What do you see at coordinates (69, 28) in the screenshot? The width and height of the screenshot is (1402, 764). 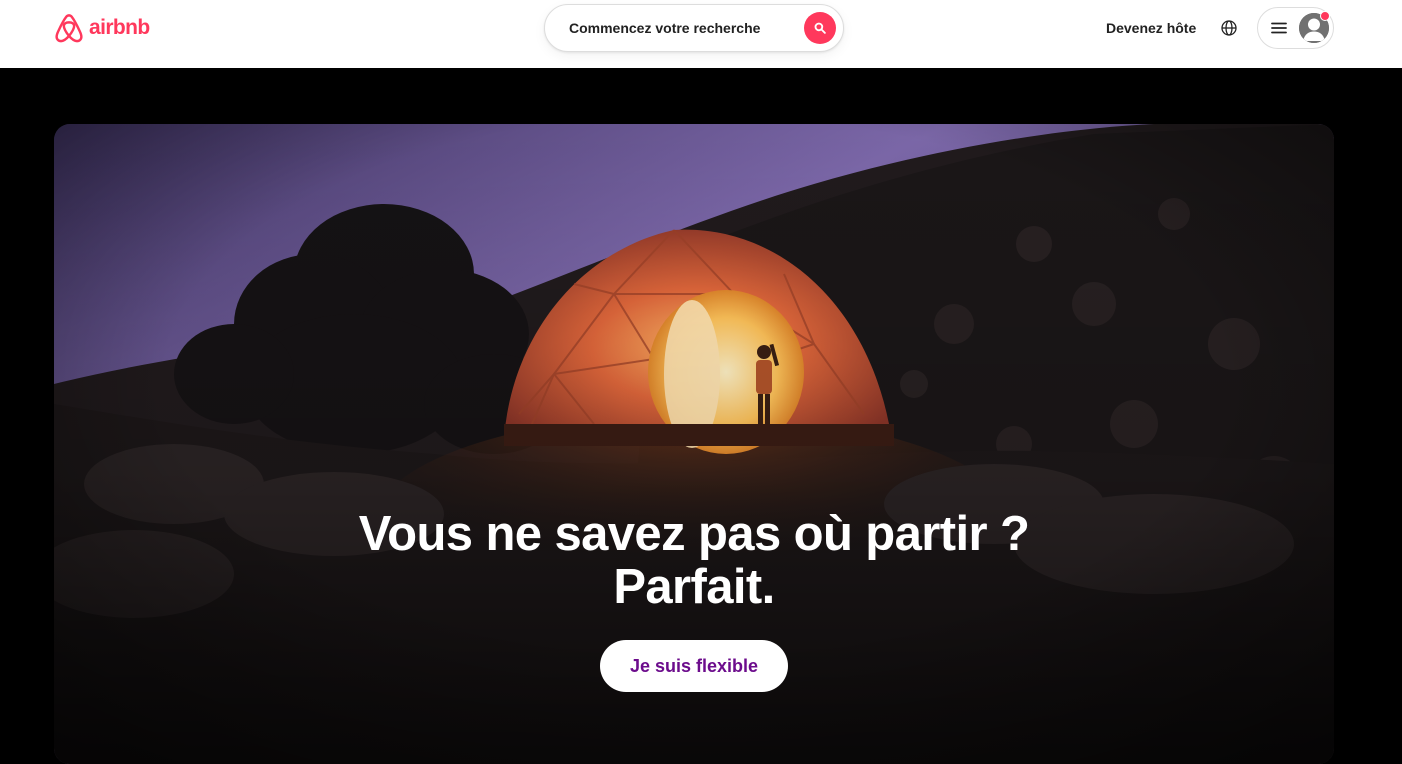 I see `airbnb-belo-icon` at bounding box center [69, 28].